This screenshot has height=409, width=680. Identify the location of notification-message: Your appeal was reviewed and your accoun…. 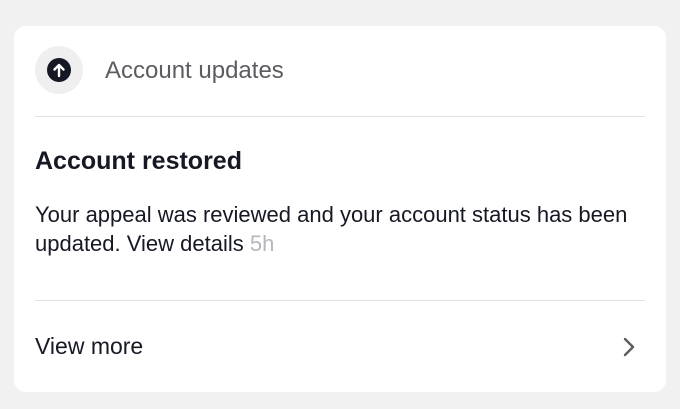
(331, 229).